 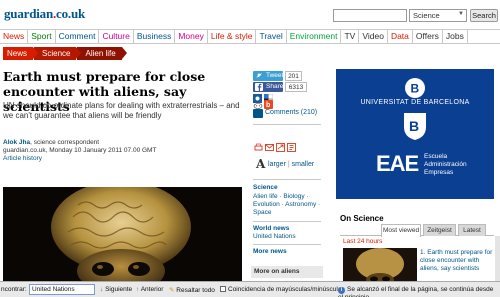 What do you see at coordinates (439, 230) in the screenshot?
I see `tab-zeitgeist: Zeitgeist` at bounding box center [439, 230].